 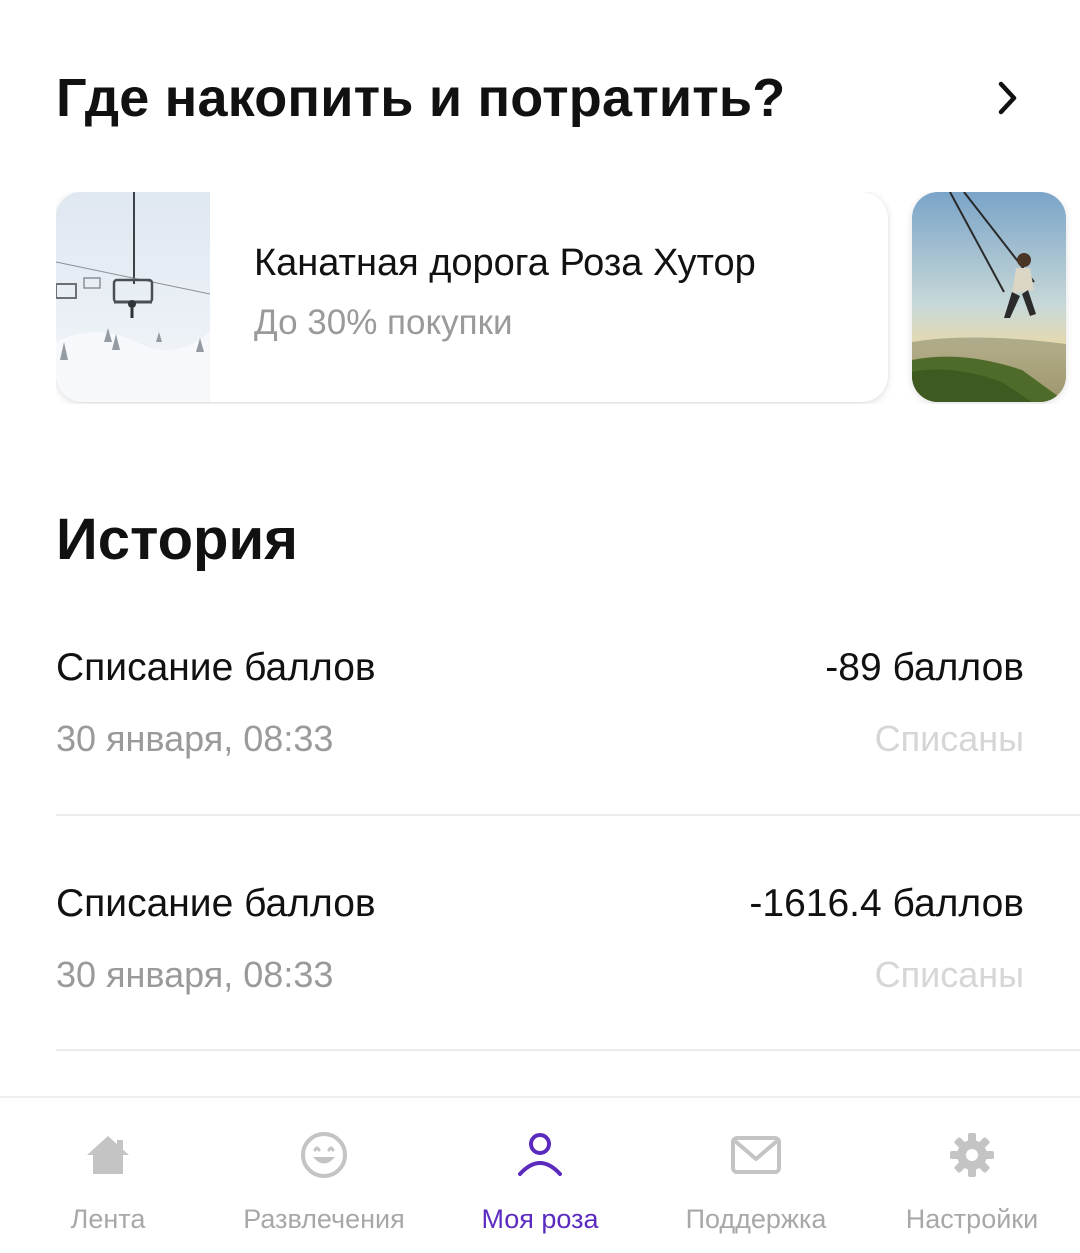 I want to click on history-amount: -89 баллов, so click(x=924, y=667).